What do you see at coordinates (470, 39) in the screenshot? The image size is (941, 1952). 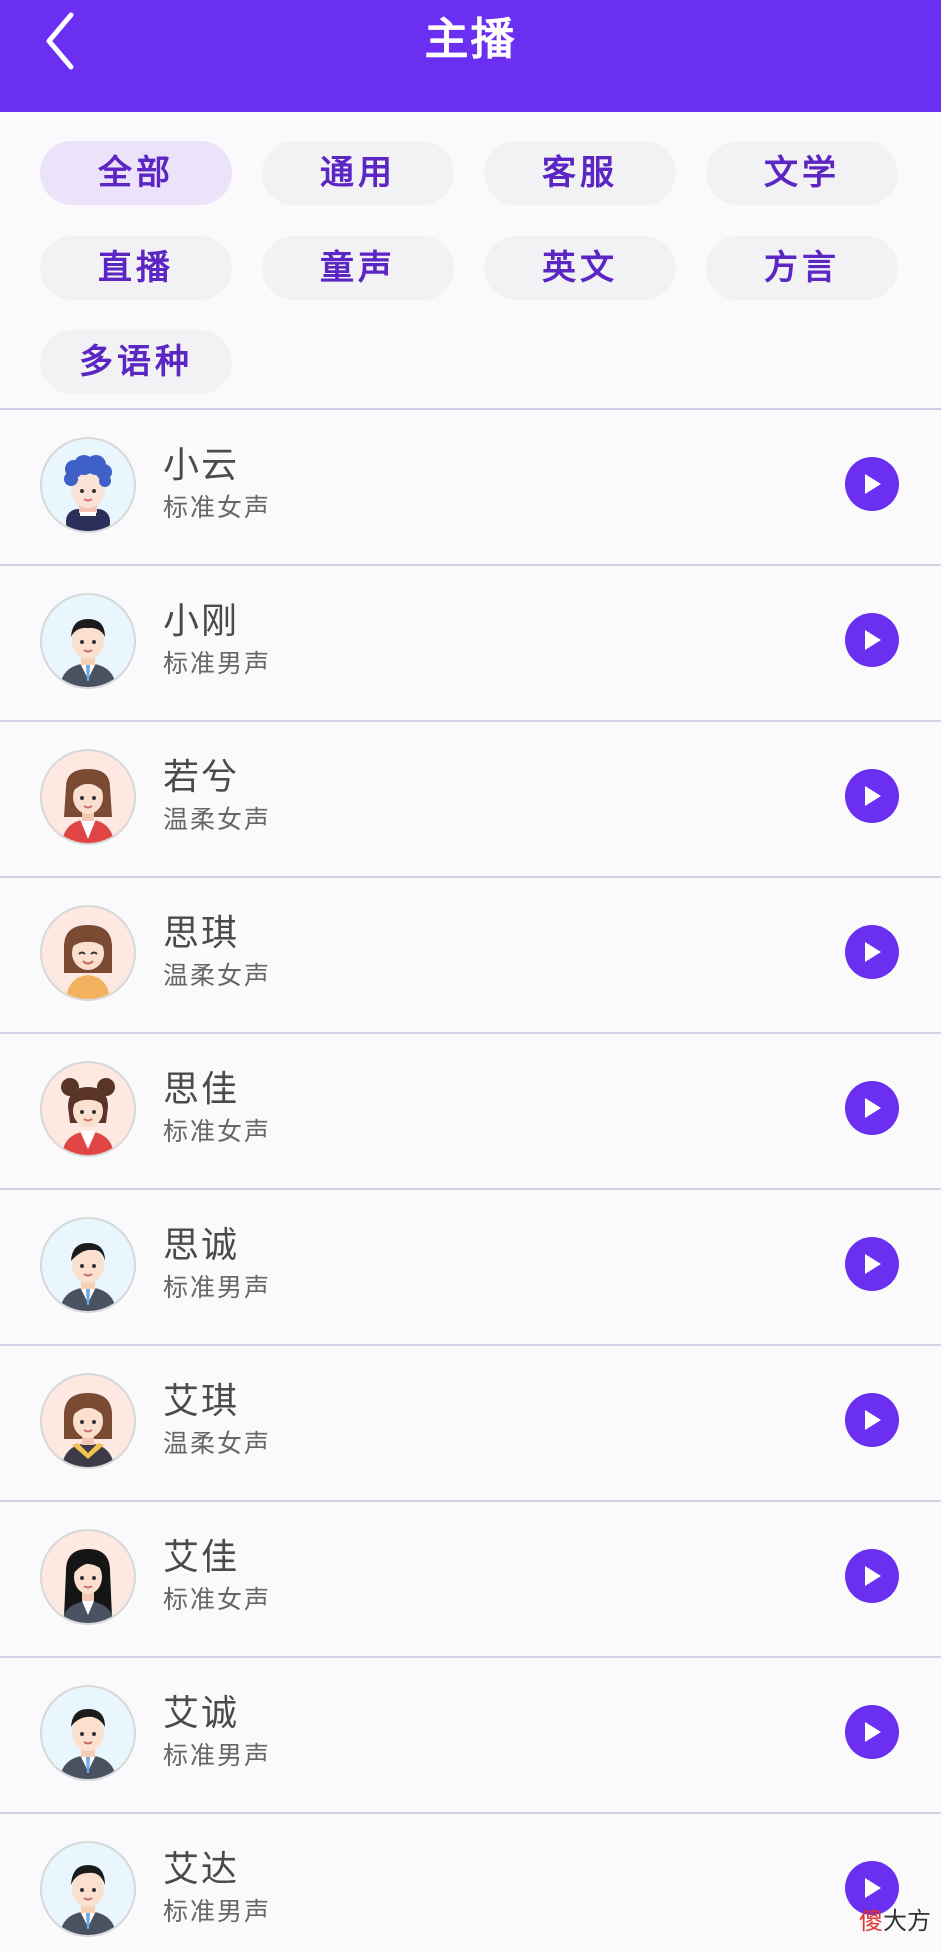 I see `page-title: 主播` at bounding box center [470, 39].